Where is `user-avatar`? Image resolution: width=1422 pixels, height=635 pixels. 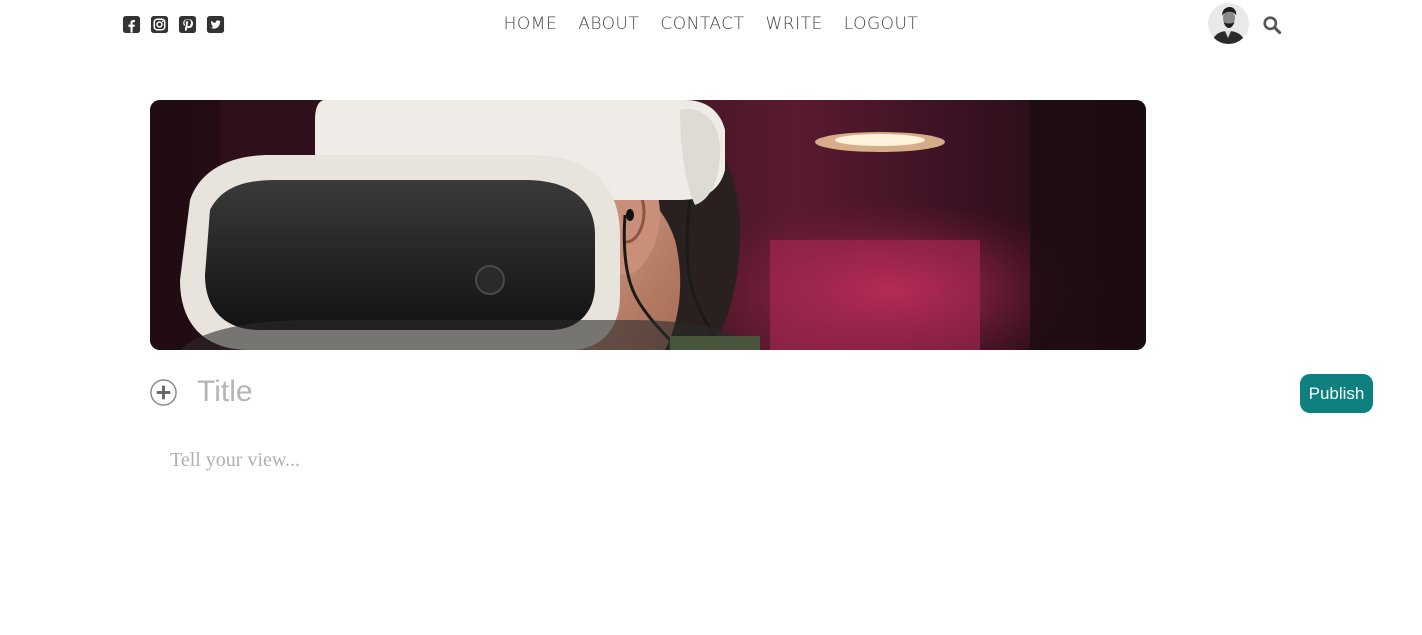 user-avatar is located at coordinates (1228, 23).